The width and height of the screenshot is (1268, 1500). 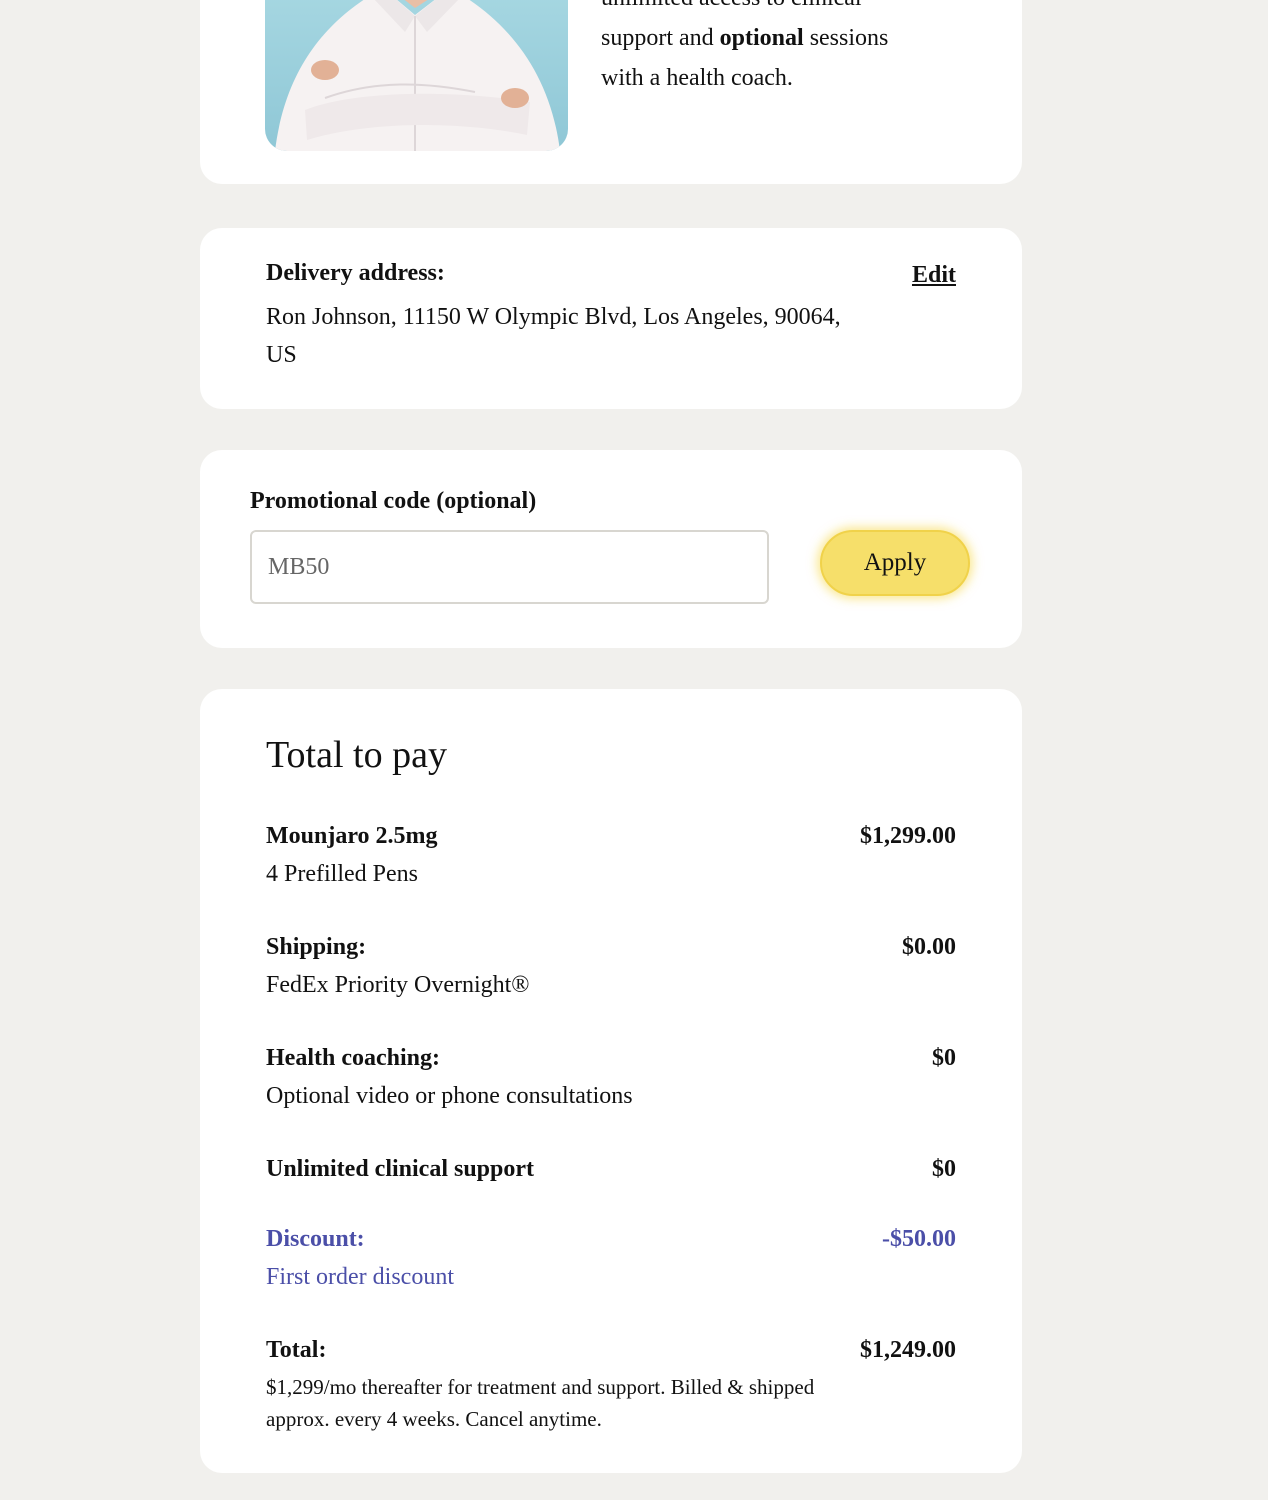 What do you see at coordinates (731, 5) in the screenshot?
I see `coach-text-line1: unlimited access to clinical` at bounding box center [731, 5].